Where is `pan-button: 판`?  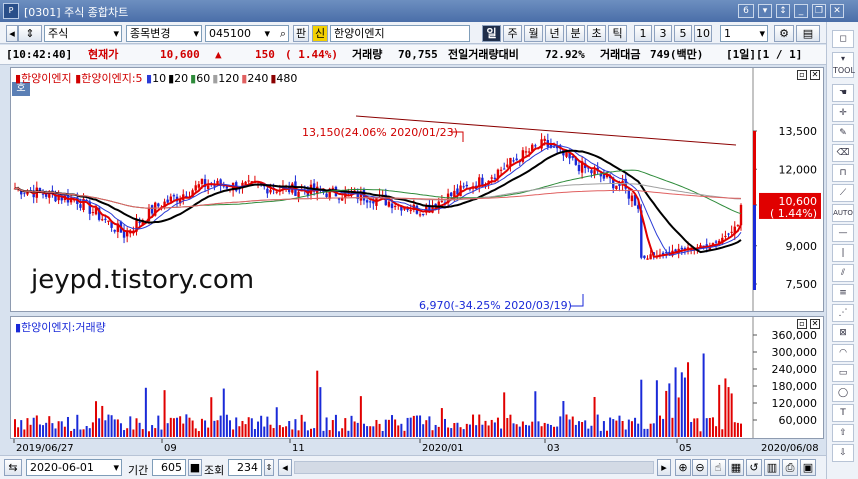
pan-button: 판 is located at coordinates (301, 33).